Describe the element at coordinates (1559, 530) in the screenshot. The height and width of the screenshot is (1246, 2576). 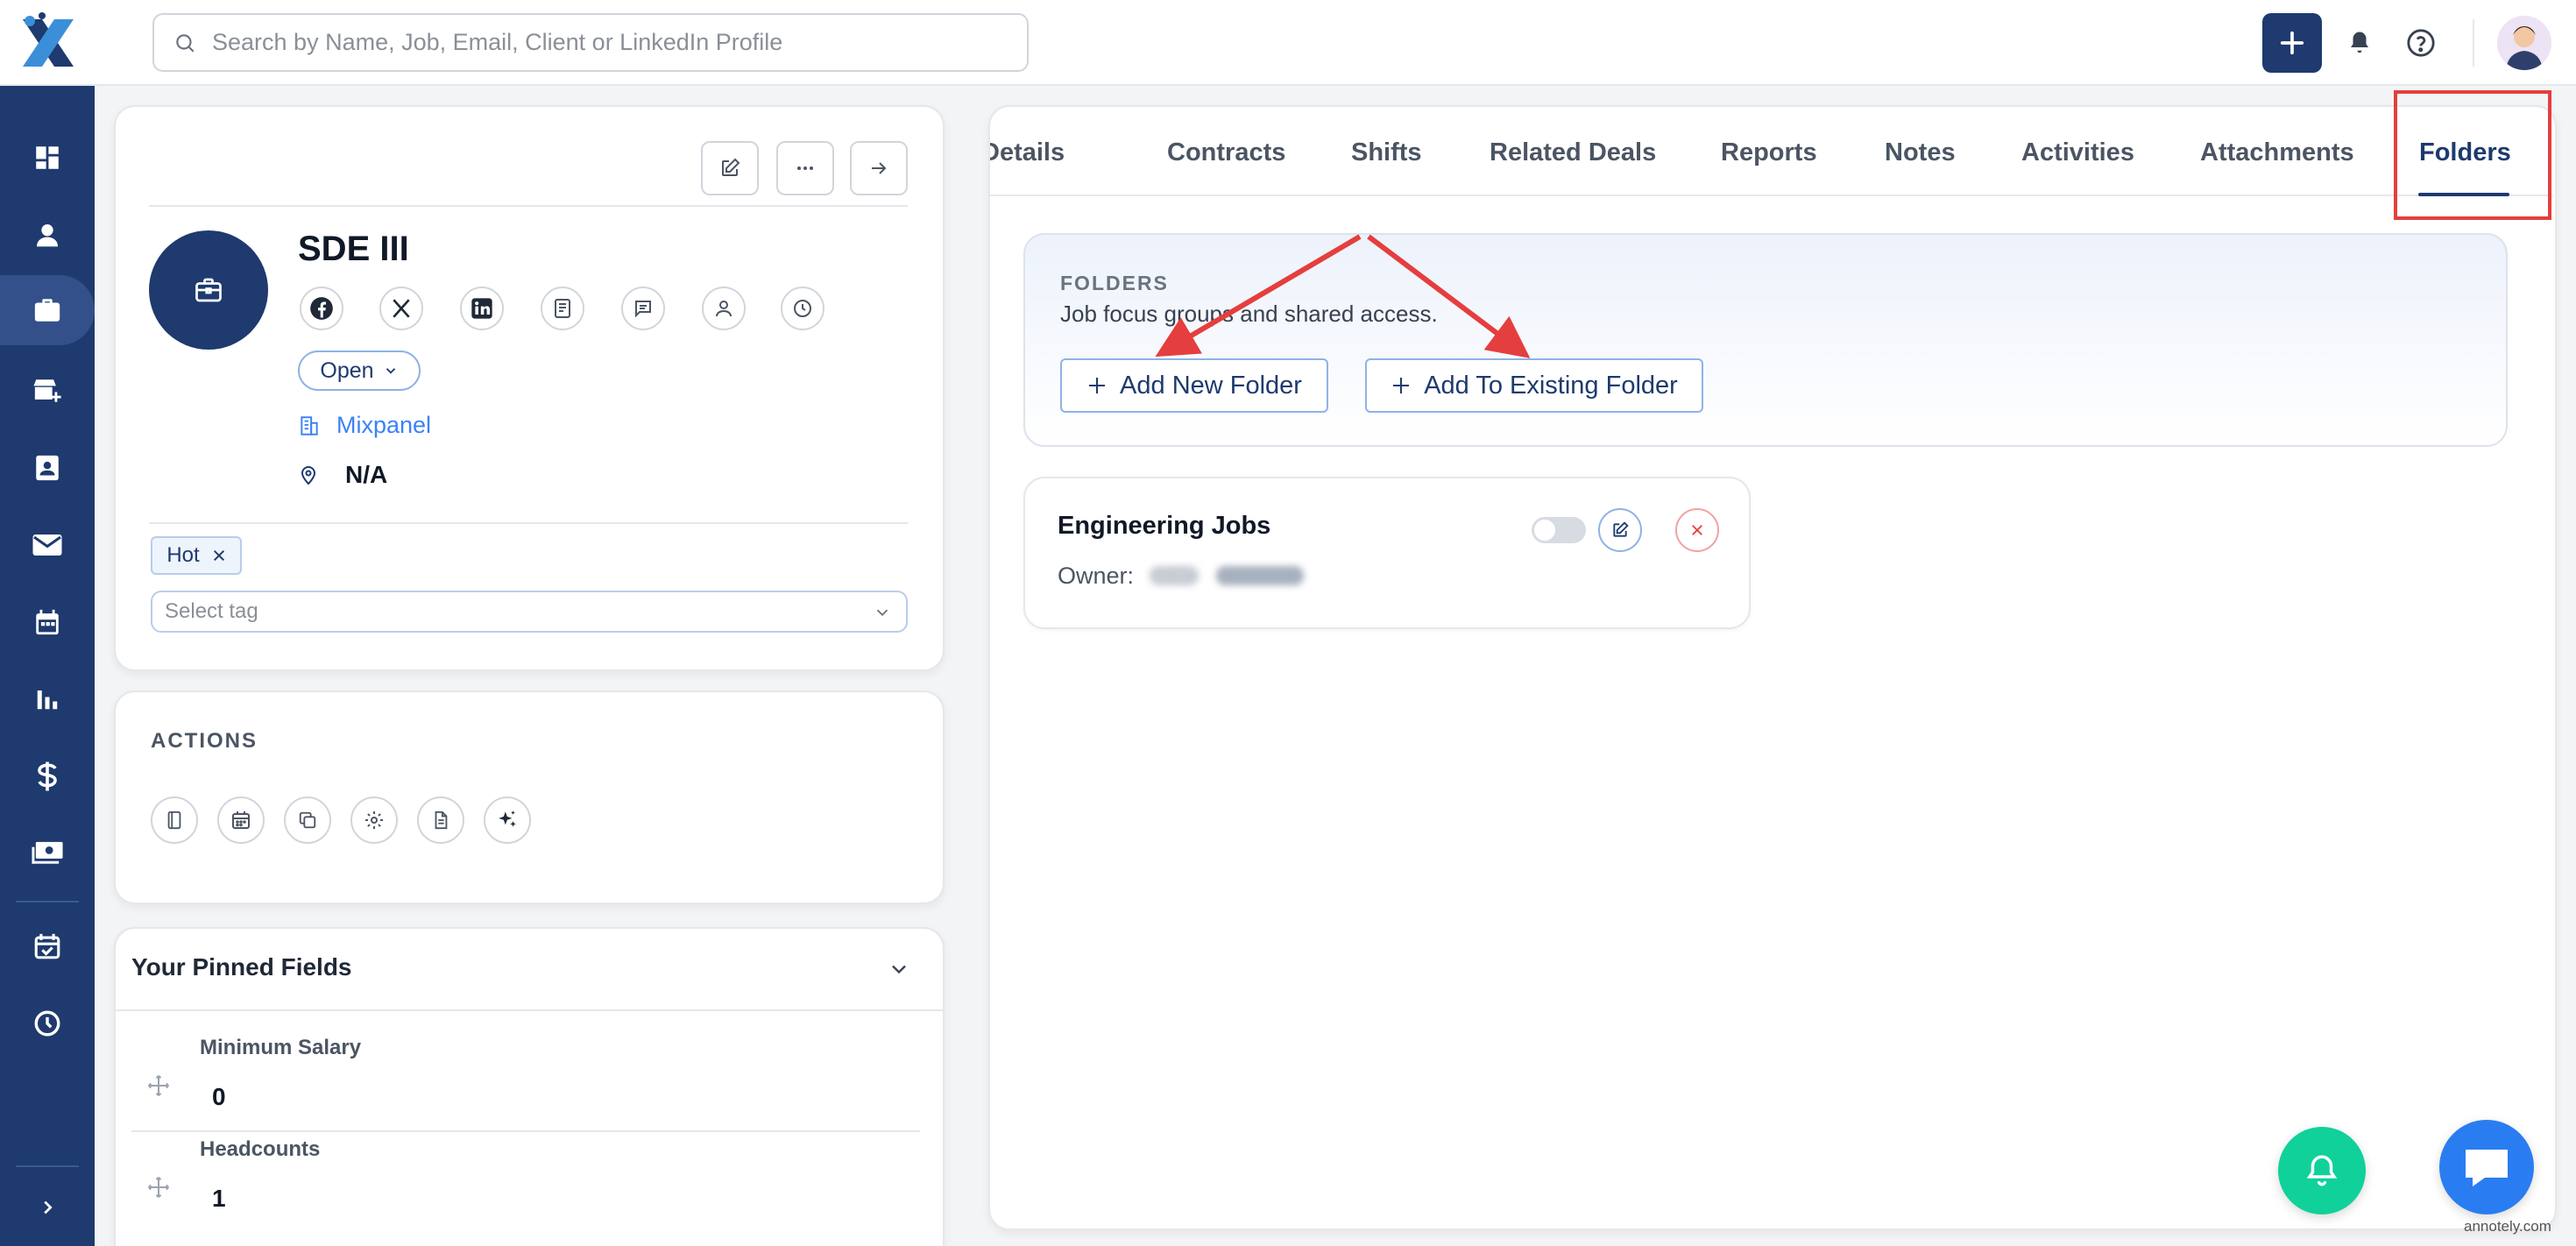
I see `folder-share-toggle` at that location.